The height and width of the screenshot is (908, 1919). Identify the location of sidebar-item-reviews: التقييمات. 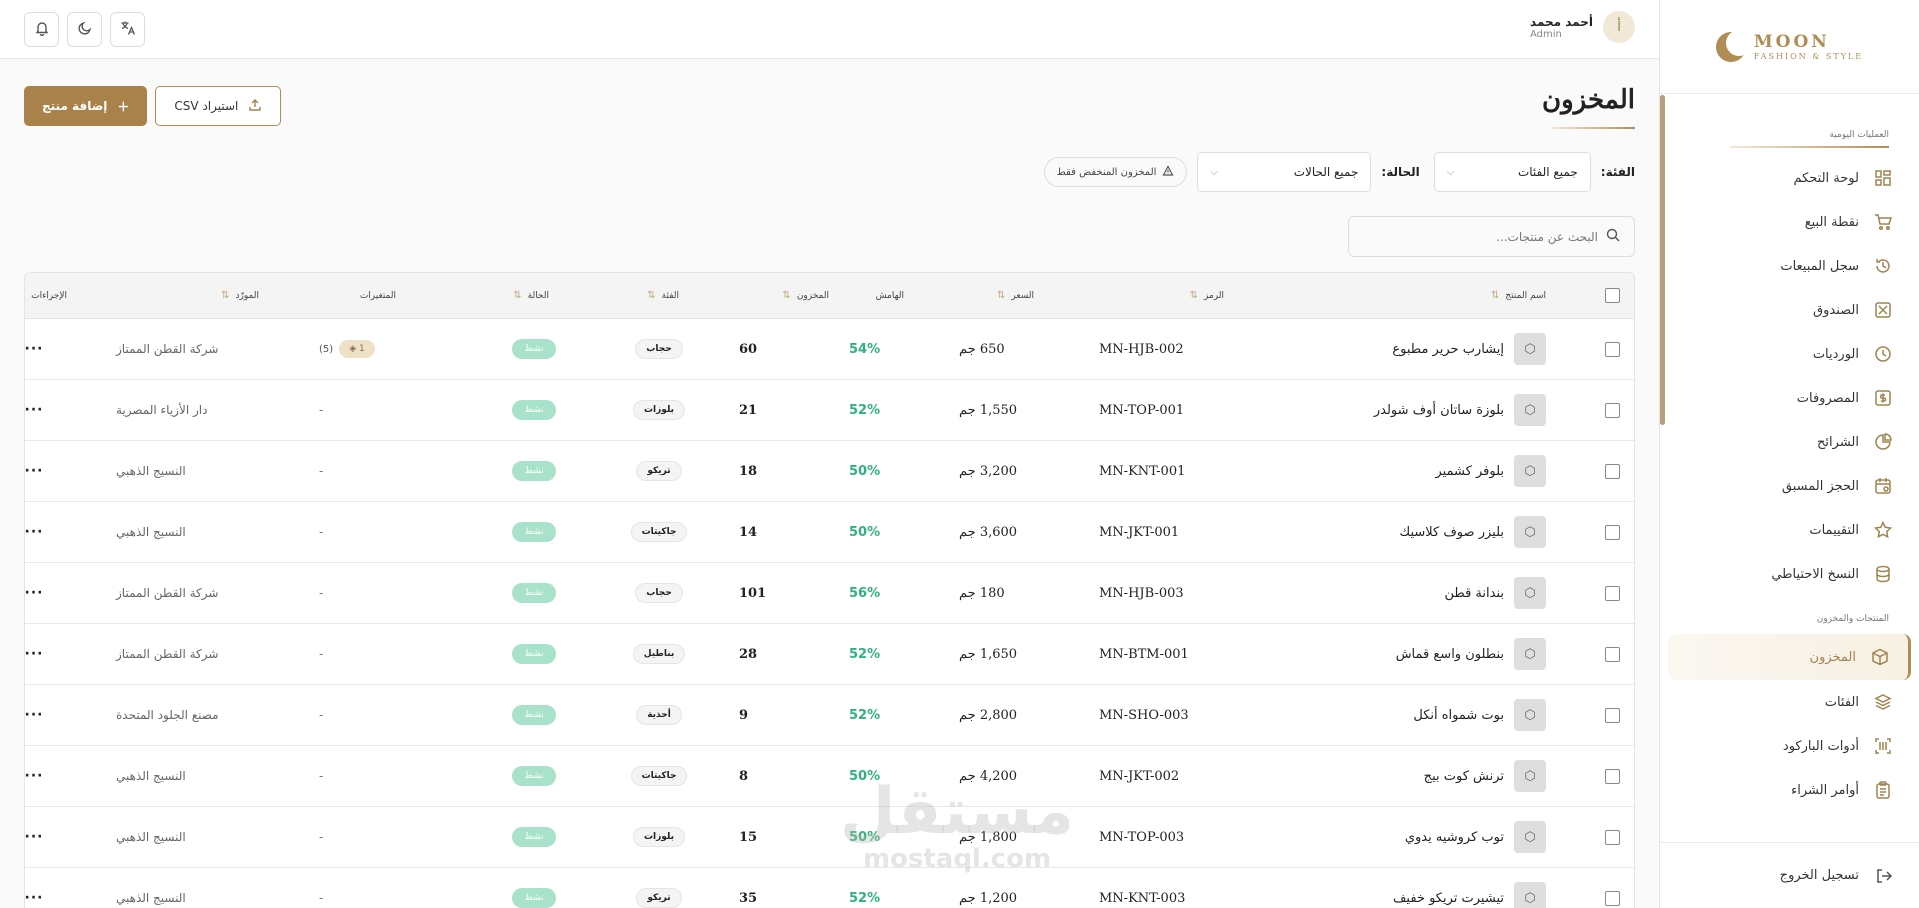
(1789, 530).